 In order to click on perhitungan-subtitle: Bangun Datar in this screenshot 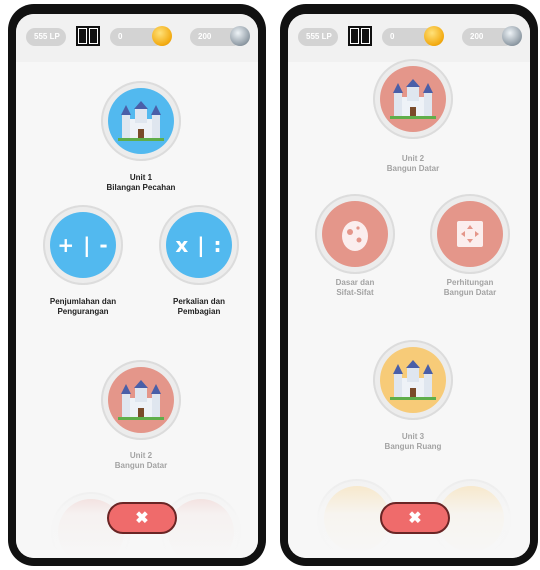, I will do `click(470, 292)`.